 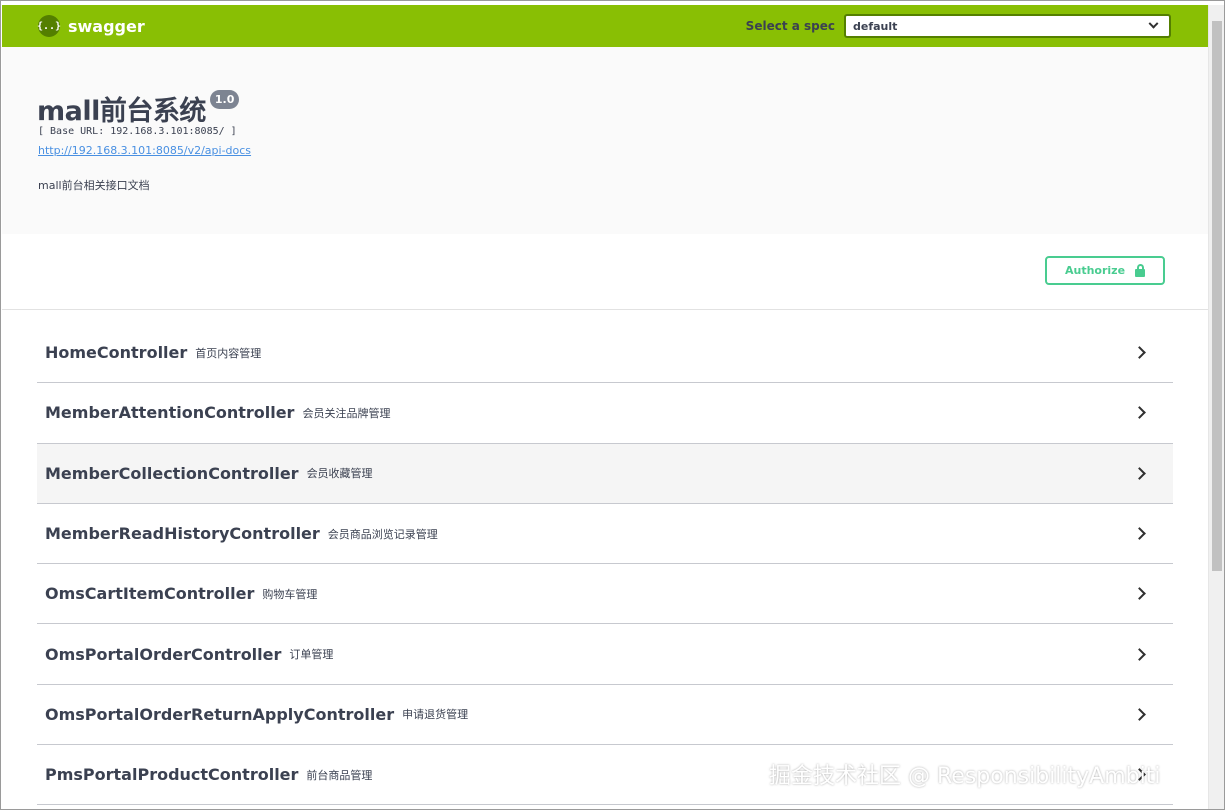 I want to click on controller-row: MemberReadHistoryController 会员商品浏览记录管理, so click(x=605, y=534).